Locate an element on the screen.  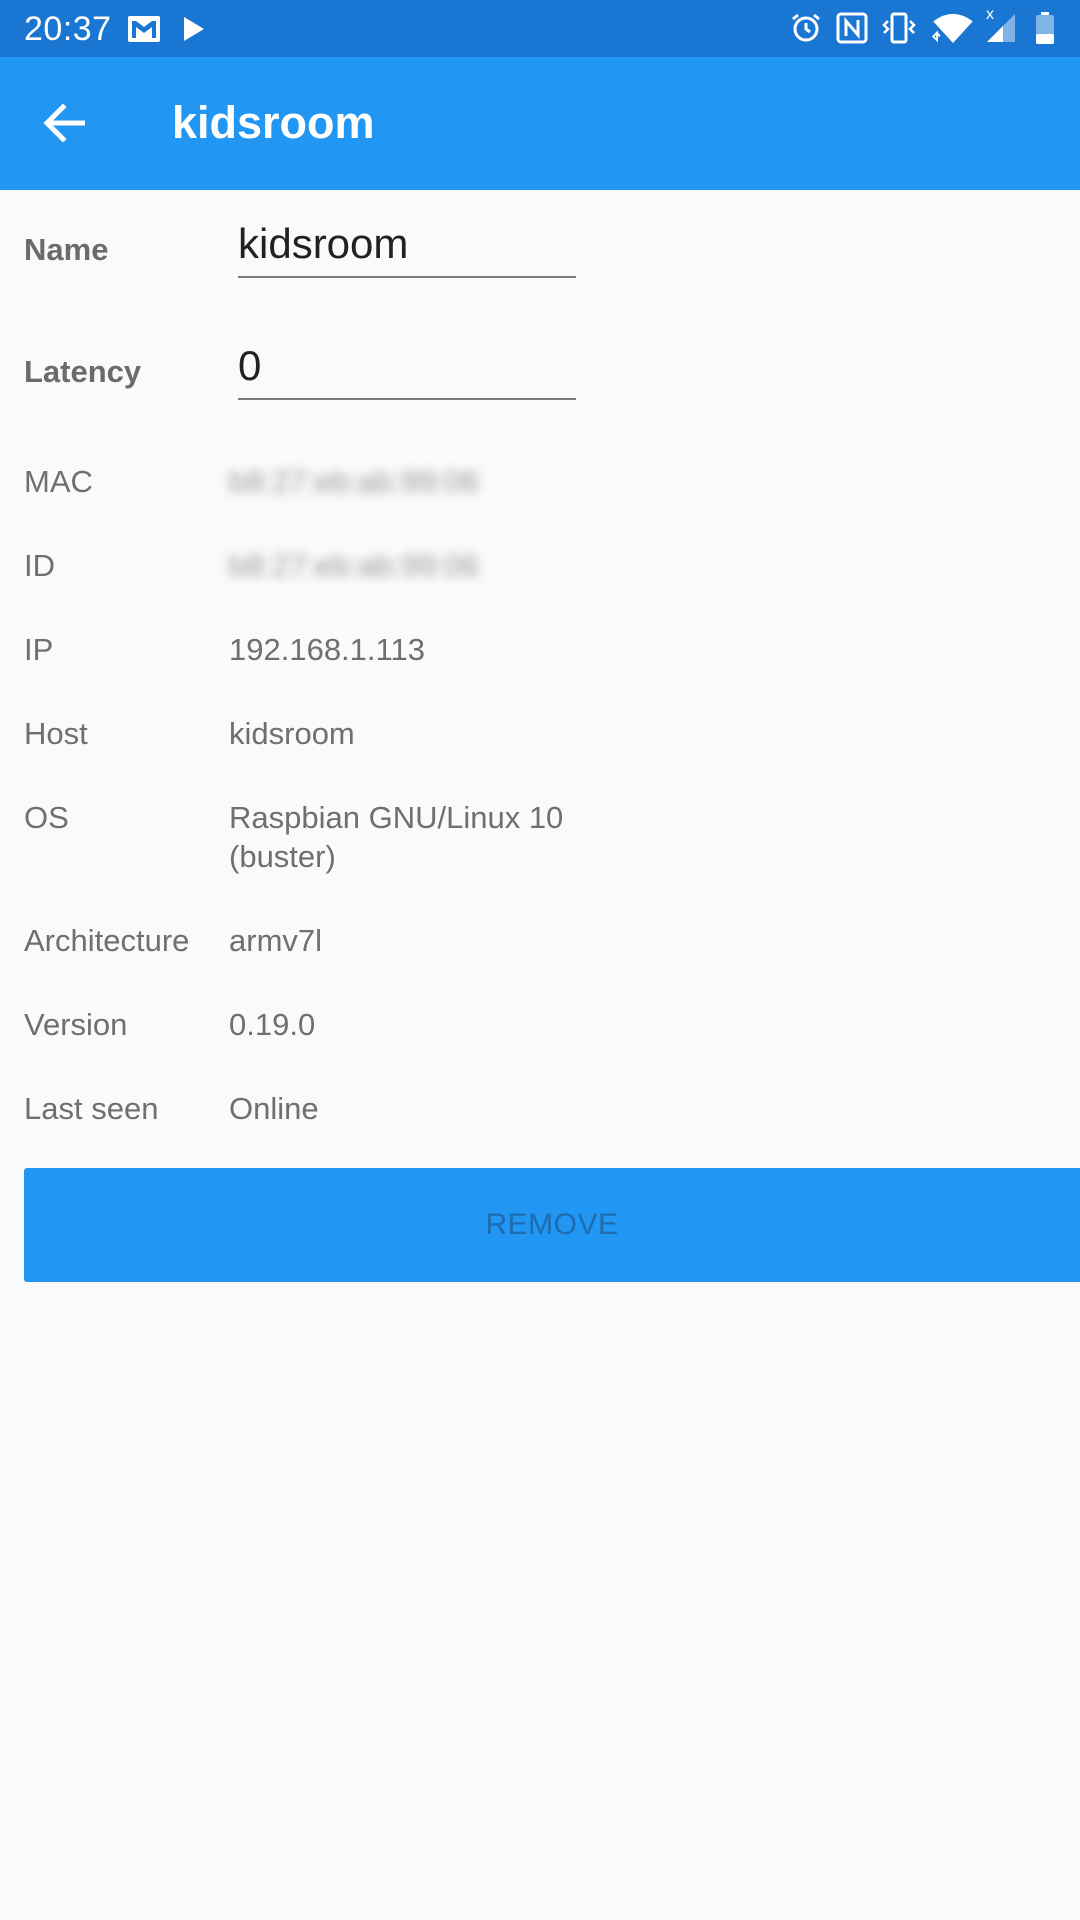
app-bar: kidsroom is located at coordinates (540, 123).